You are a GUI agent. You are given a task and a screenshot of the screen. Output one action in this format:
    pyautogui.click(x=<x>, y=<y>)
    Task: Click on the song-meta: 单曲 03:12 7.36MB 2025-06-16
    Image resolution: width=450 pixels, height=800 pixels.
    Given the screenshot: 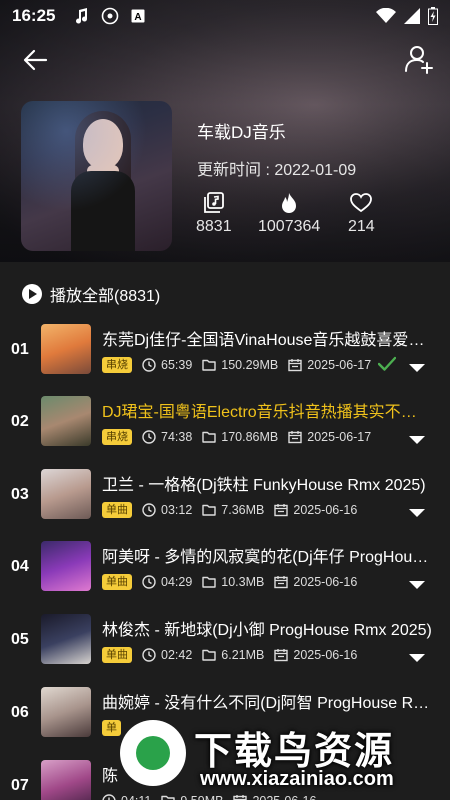 What is the action you would take?
    pyautogui.click(x=234, y=510)
    